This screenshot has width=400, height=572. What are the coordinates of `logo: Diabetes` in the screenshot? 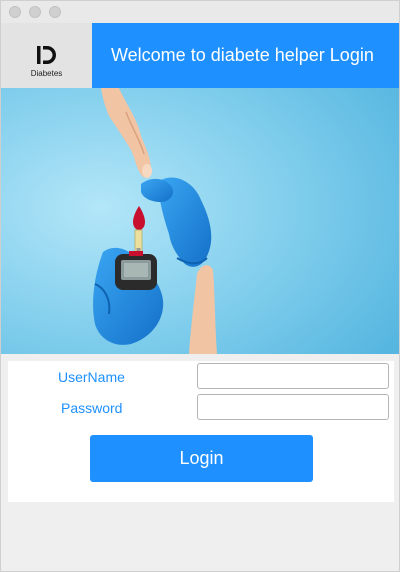 It's located at (46, 55).